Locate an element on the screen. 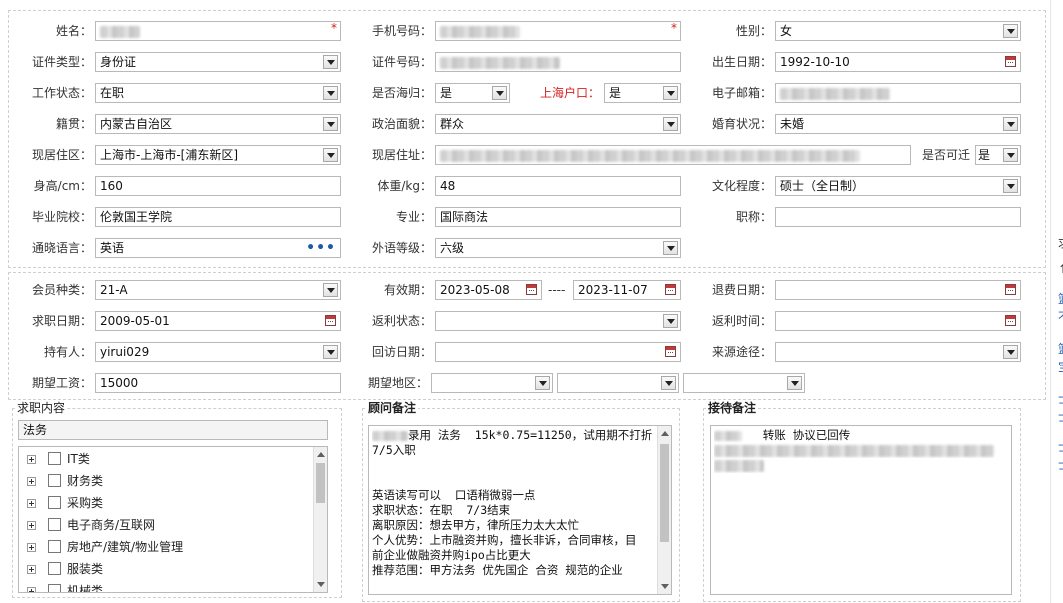 This screenshot has width=1063, height=603. job-date-input: 2009-05-01 is located at coordinates (218, 321).